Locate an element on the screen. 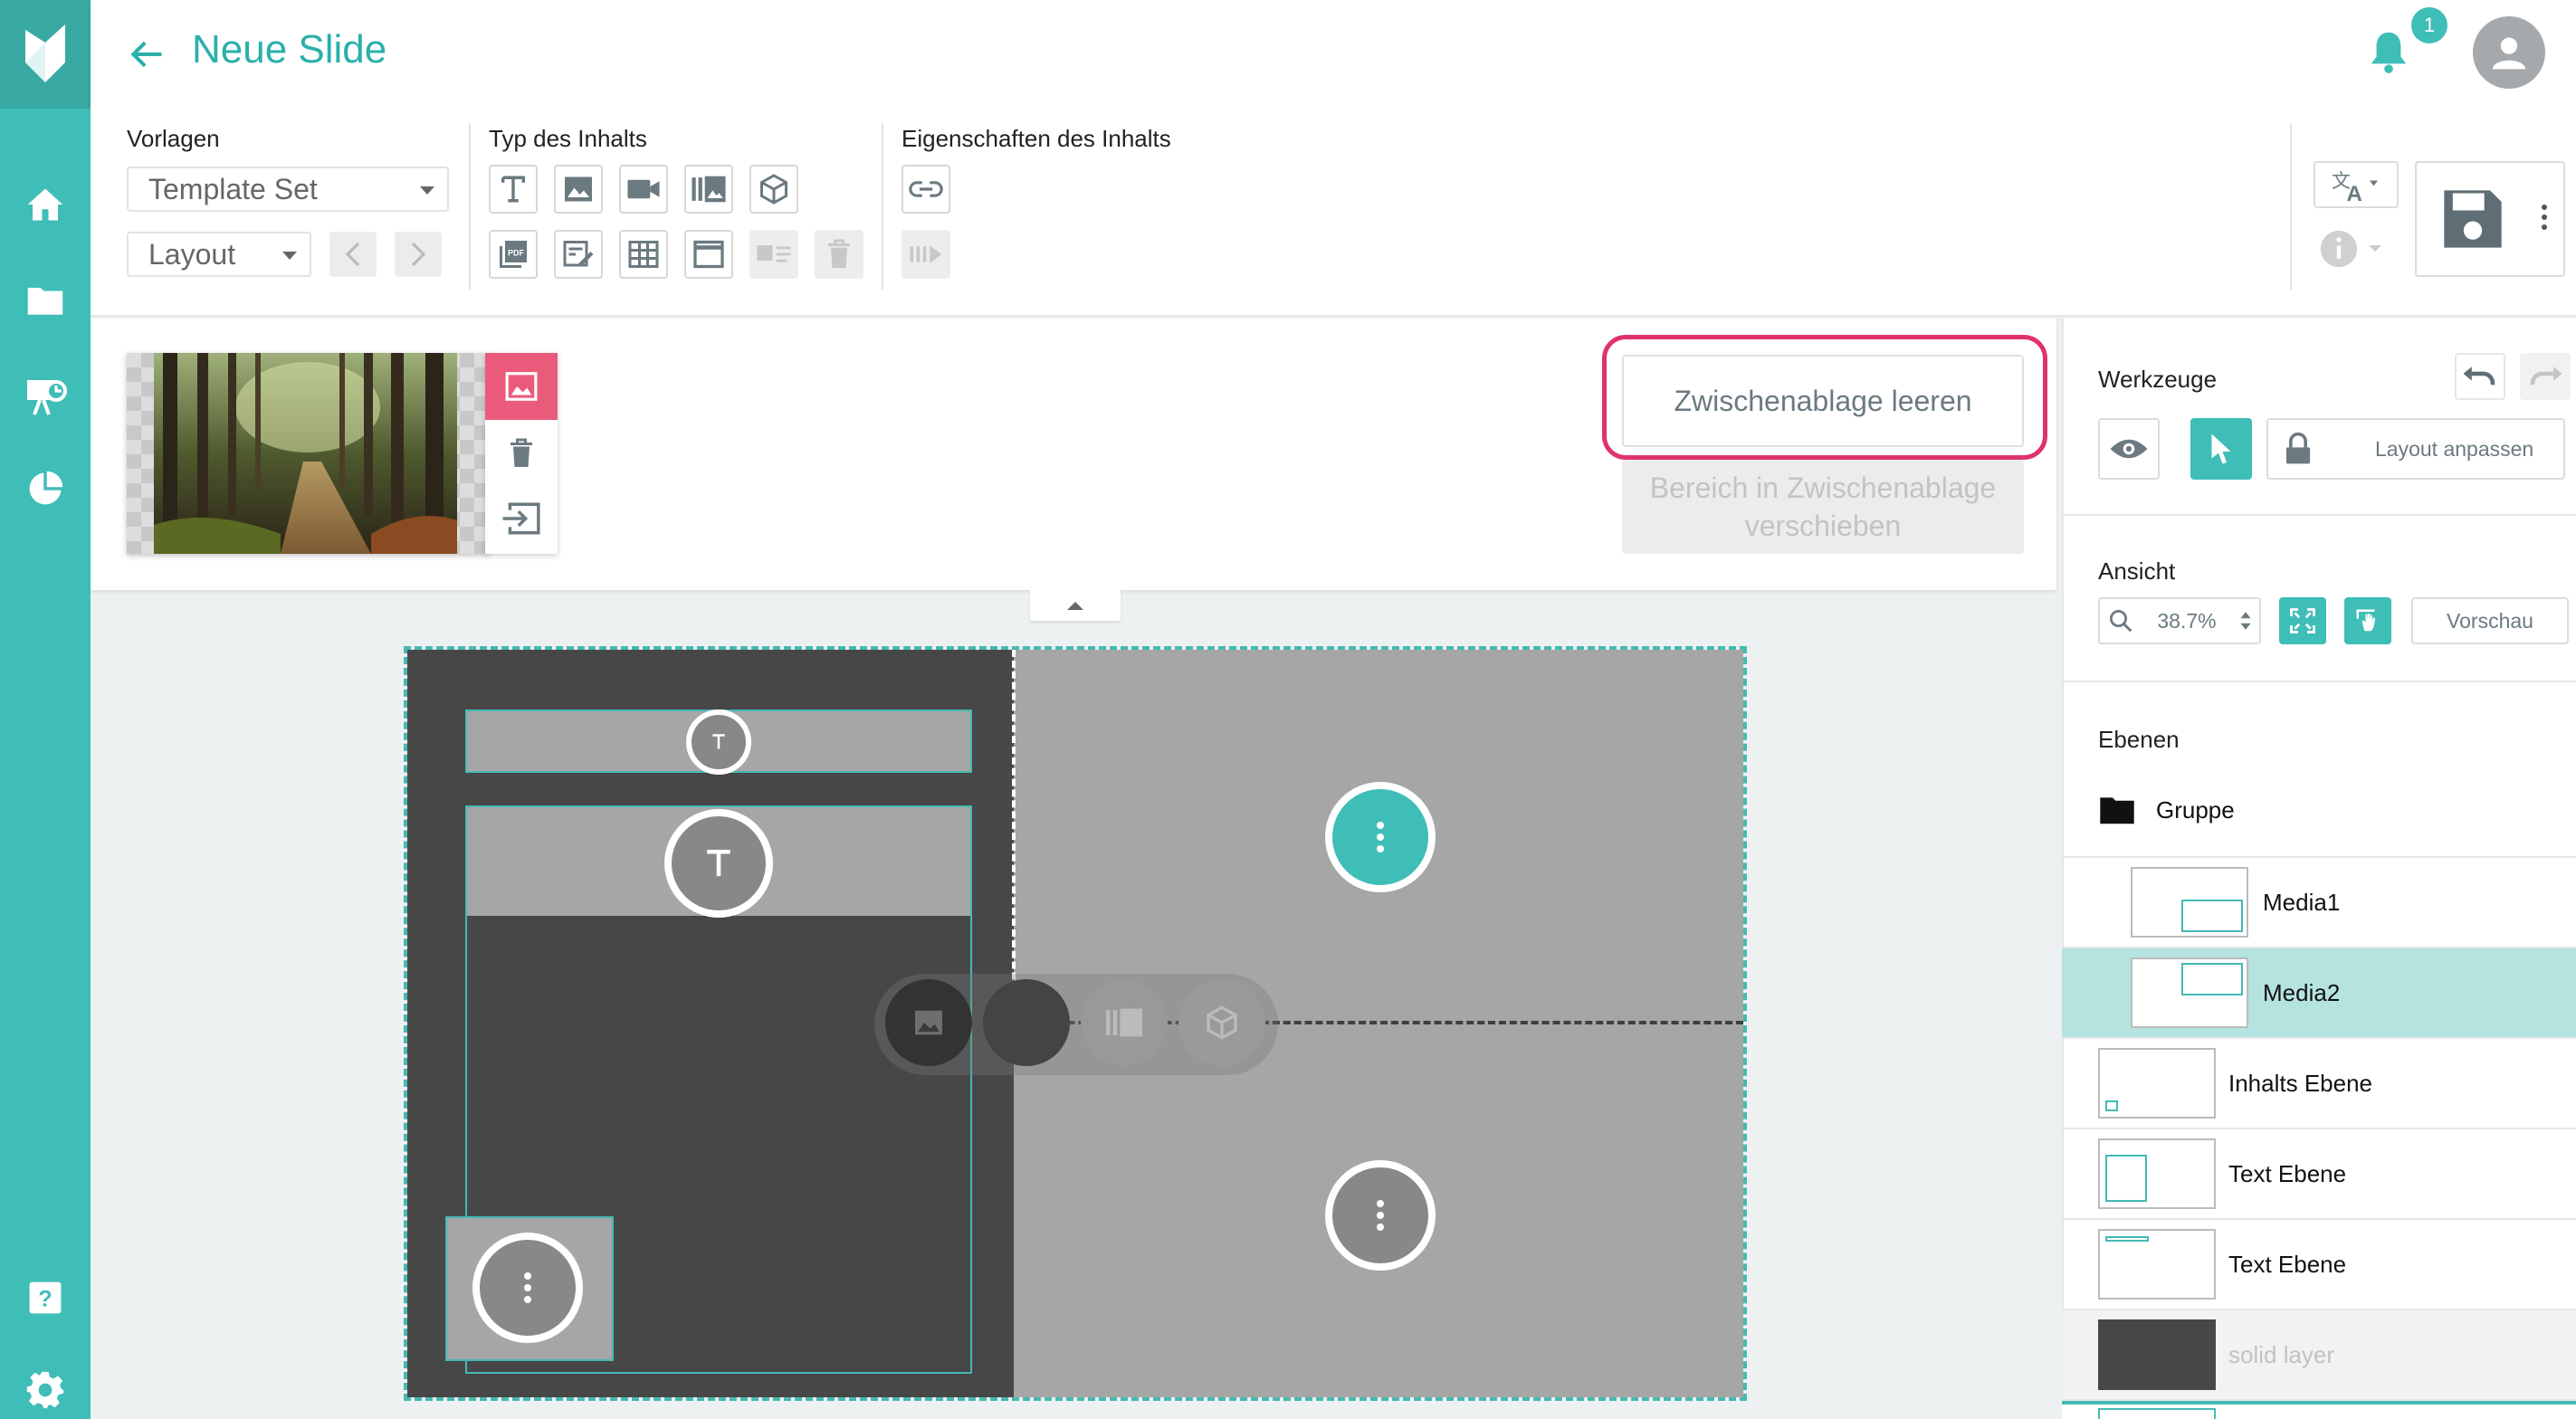 The width and height of the screenshot is (2576, 1419). toolbar-divider is located at coordinates (470, 206).